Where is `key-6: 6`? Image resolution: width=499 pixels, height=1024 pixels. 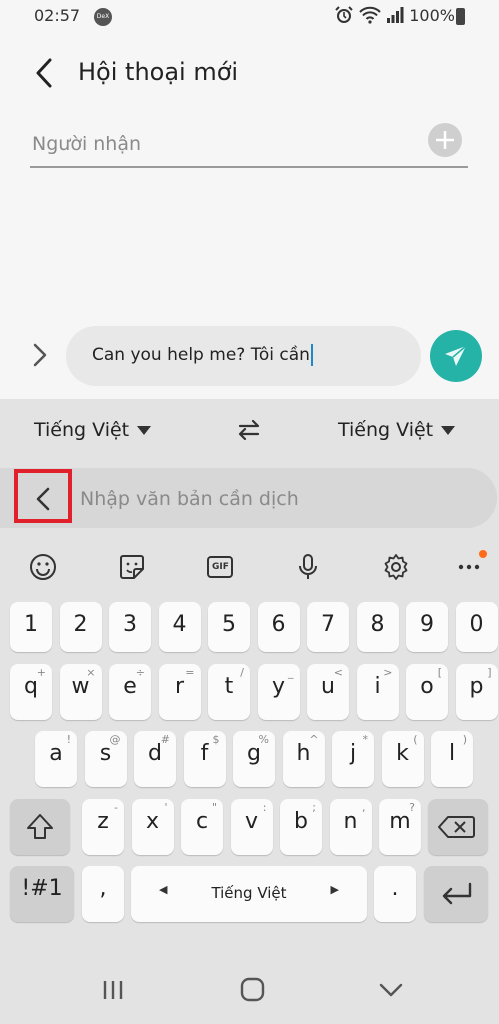
key-6: 6 is located at coordinates (278, 627).